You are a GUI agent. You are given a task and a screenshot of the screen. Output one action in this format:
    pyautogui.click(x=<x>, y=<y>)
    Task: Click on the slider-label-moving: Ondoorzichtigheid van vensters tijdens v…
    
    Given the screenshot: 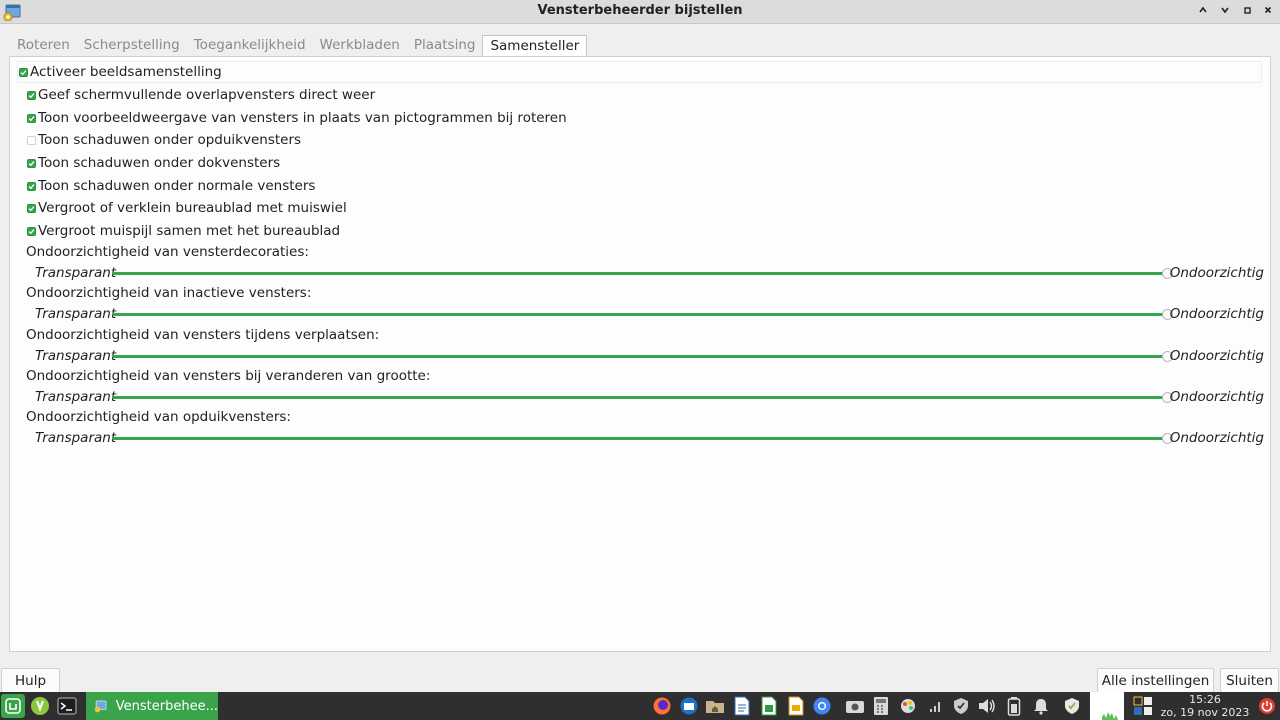 What is the action you would take?
    pyautogui.click(x=203, y=335)
    